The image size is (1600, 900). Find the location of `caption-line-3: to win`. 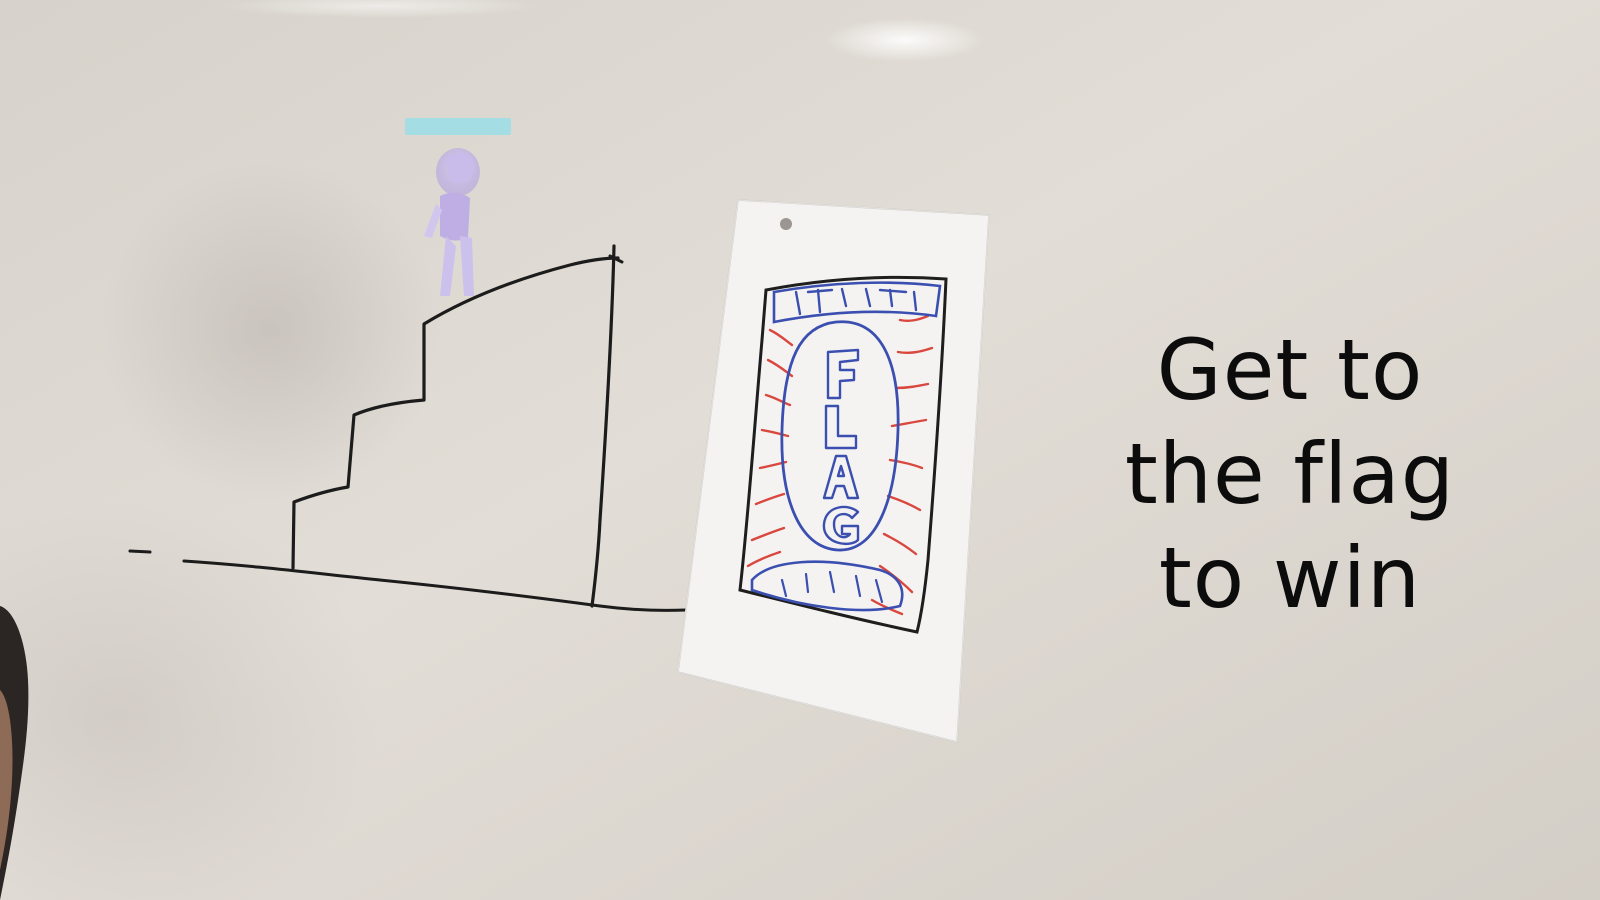

caption-line-3: to win is located at coordinates (1290, 578).